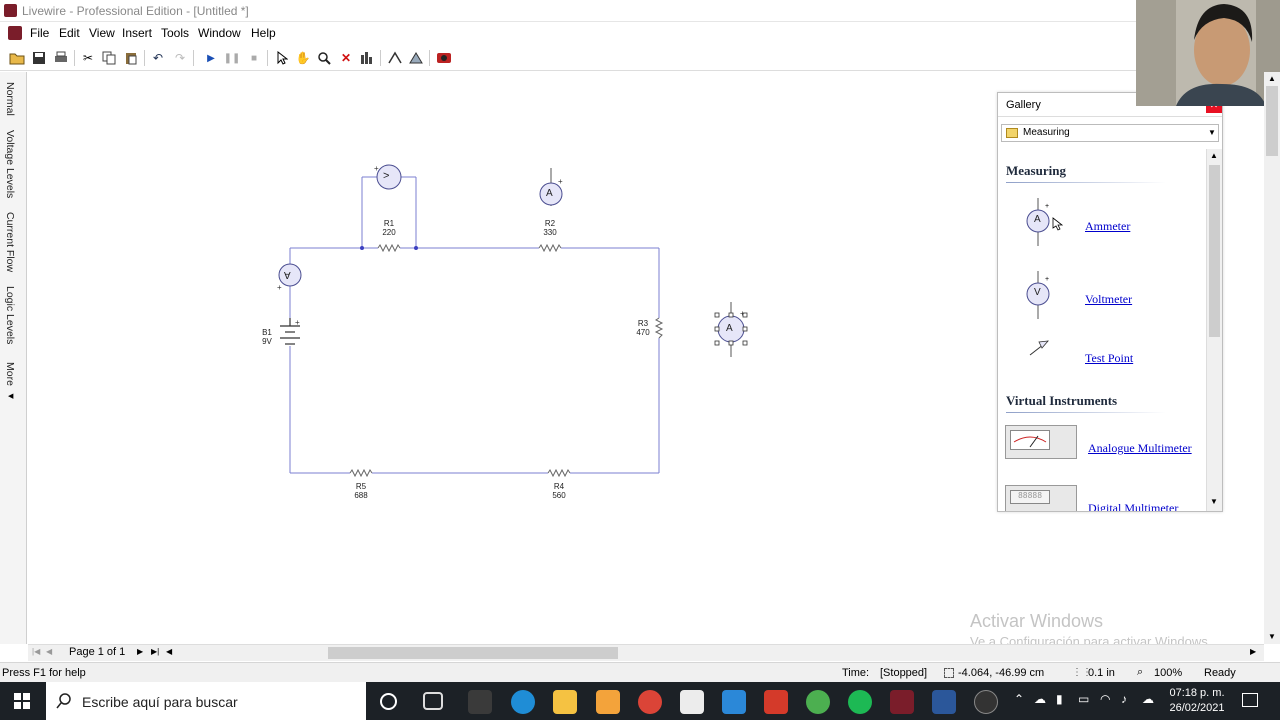  I want to click on analogue-multimeter-icon, so click(1041, 442).